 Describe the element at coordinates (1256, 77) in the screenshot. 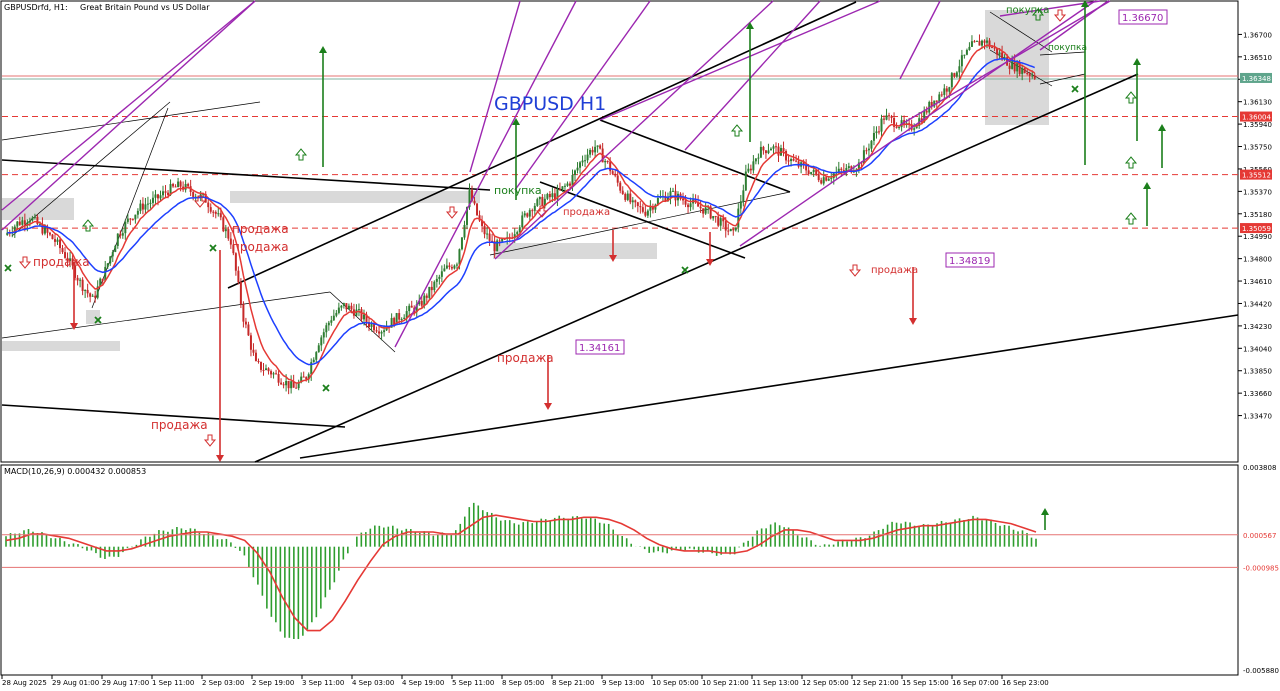

I see `current-price-tag: 1.36348` at that location.